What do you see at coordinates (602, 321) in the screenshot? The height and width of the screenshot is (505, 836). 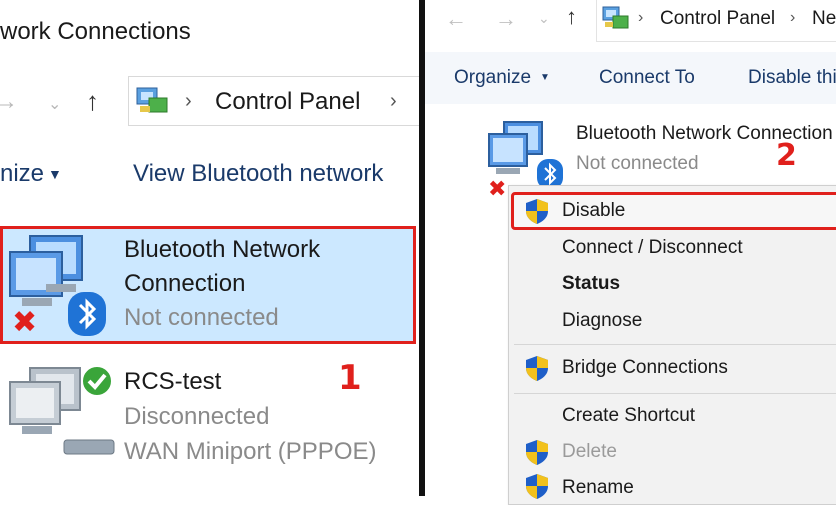 I see `menu-item-diagnose: Diagnose` at bounding box center [602, 321].